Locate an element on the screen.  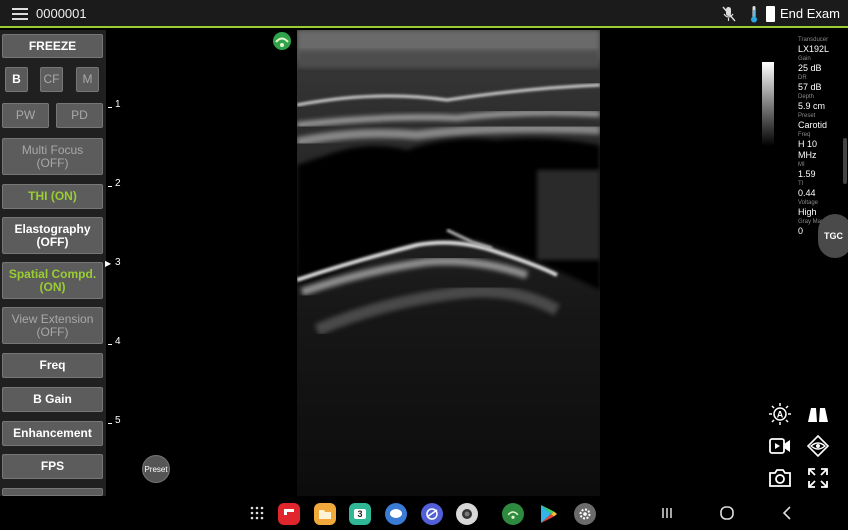
b-gain-button: B Gain is located at coordinates (52, 399).